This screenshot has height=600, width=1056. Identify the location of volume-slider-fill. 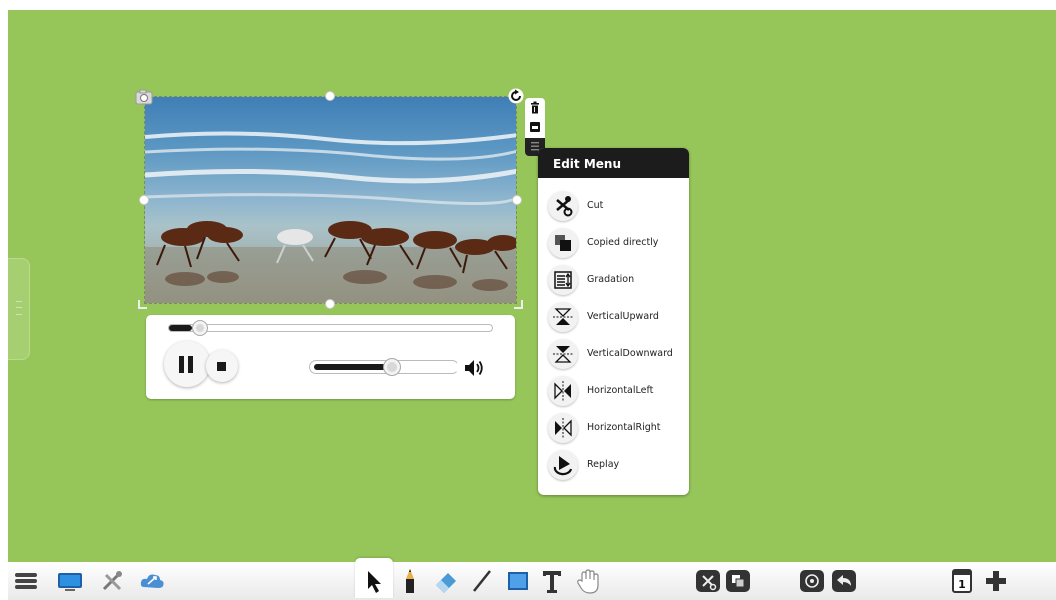
(352, 367).